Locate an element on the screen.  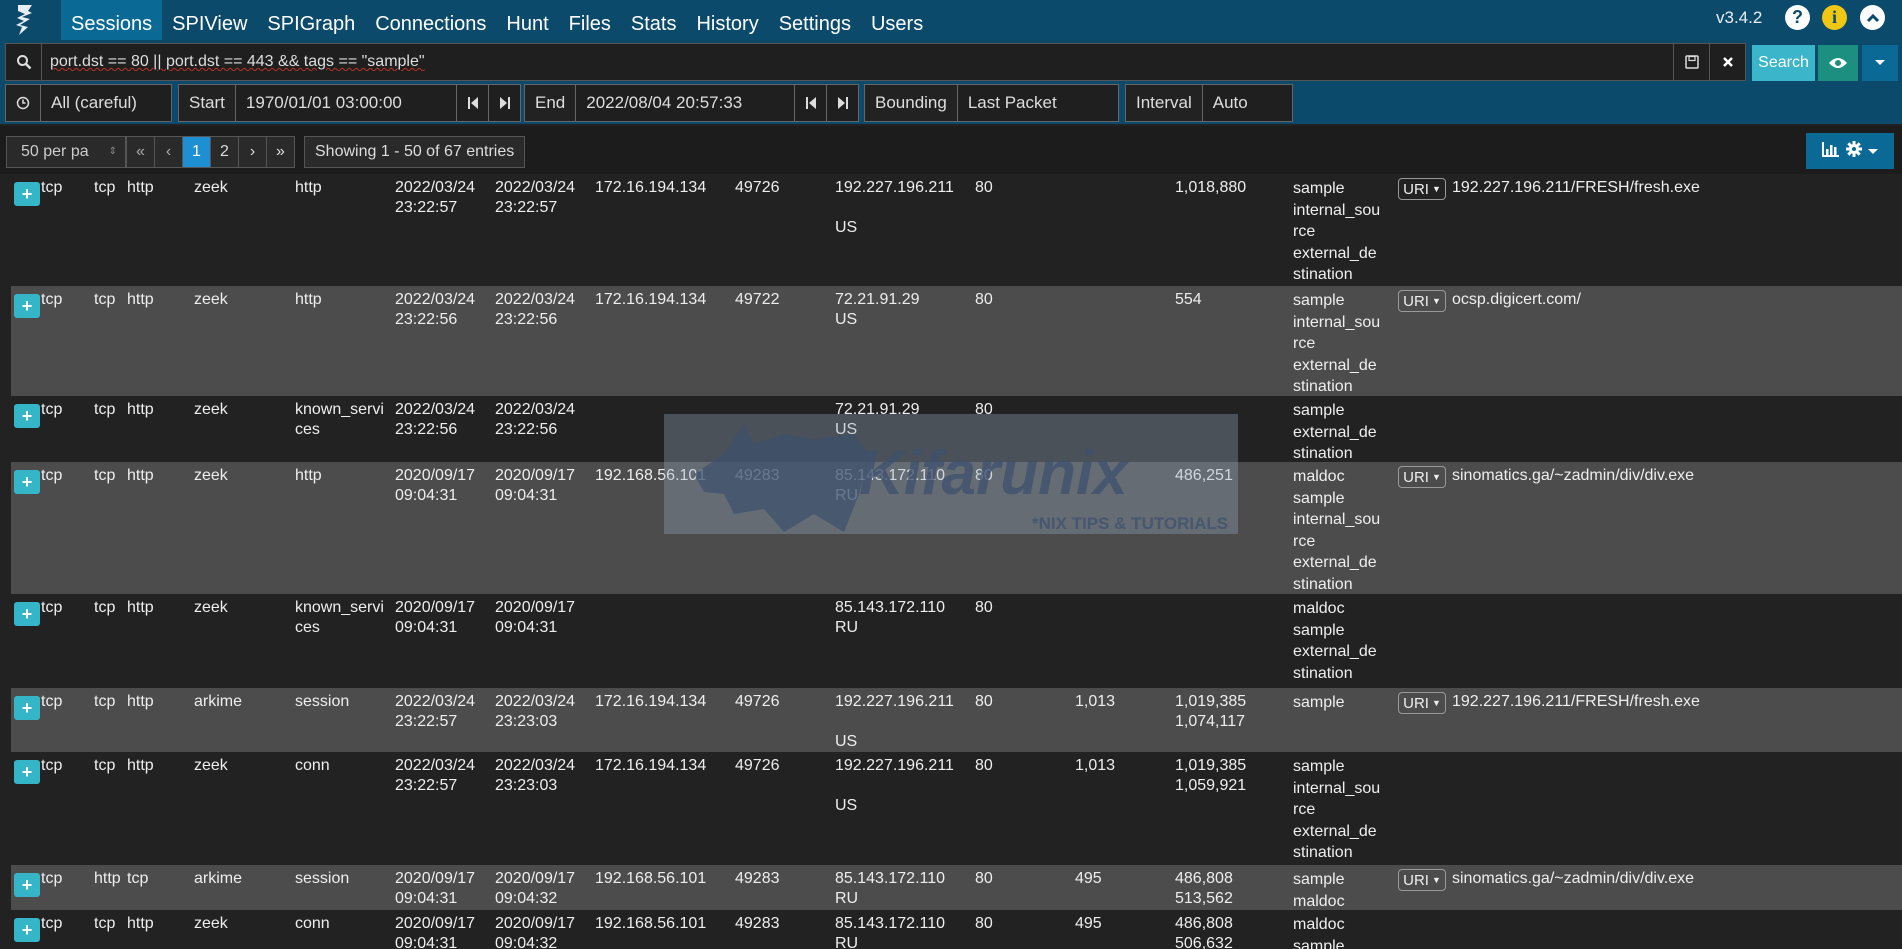
nav-tab-history: History is located at coordinates (727, 20).